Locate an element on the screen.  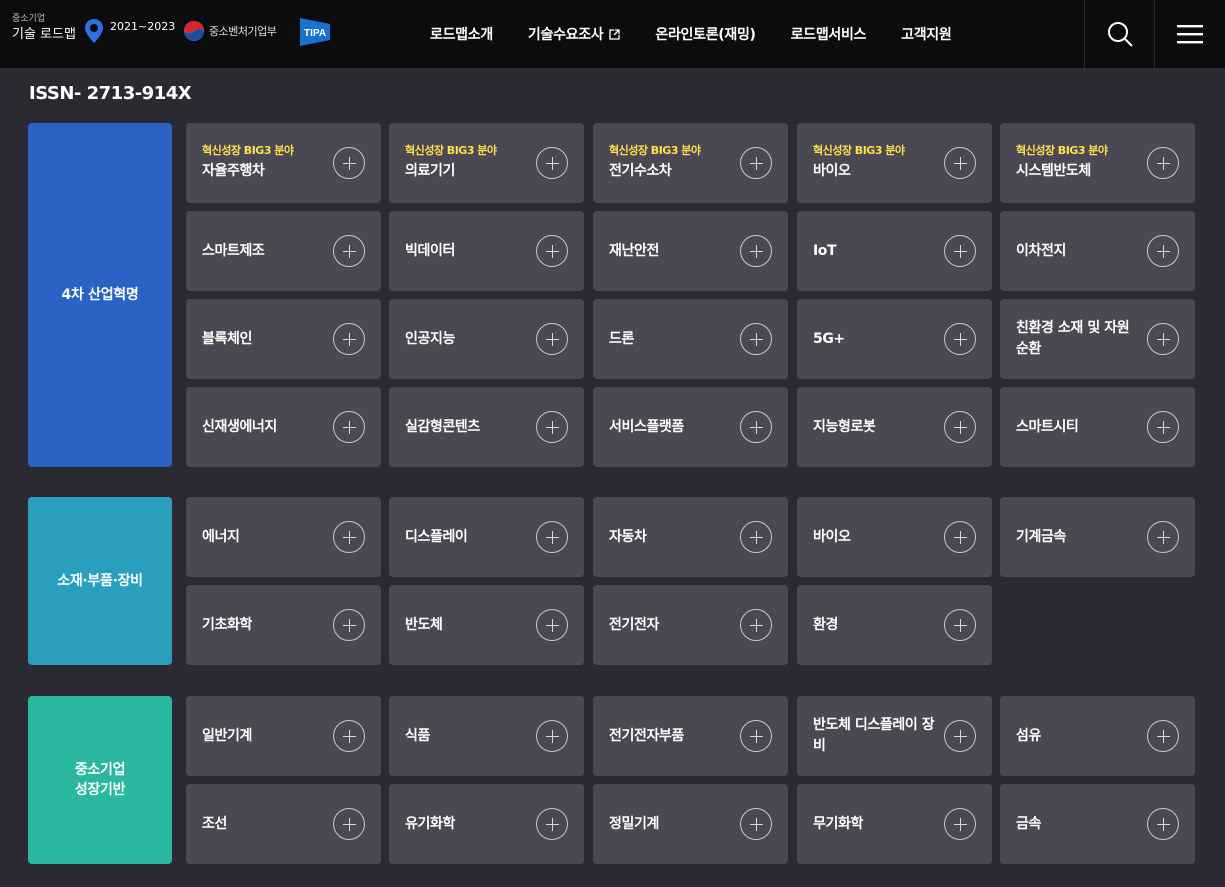
roadmap-card: 기계금속 is located at coordinates (1097, 537).